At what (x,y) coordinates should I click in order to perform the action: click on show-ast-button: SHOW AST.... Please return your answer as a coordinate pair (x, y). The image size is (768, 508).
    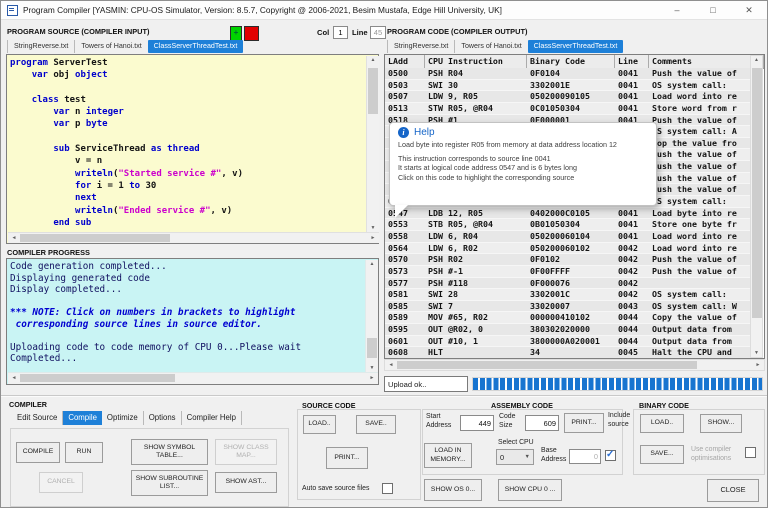
    Looking at the image, I should click on (246, 482).